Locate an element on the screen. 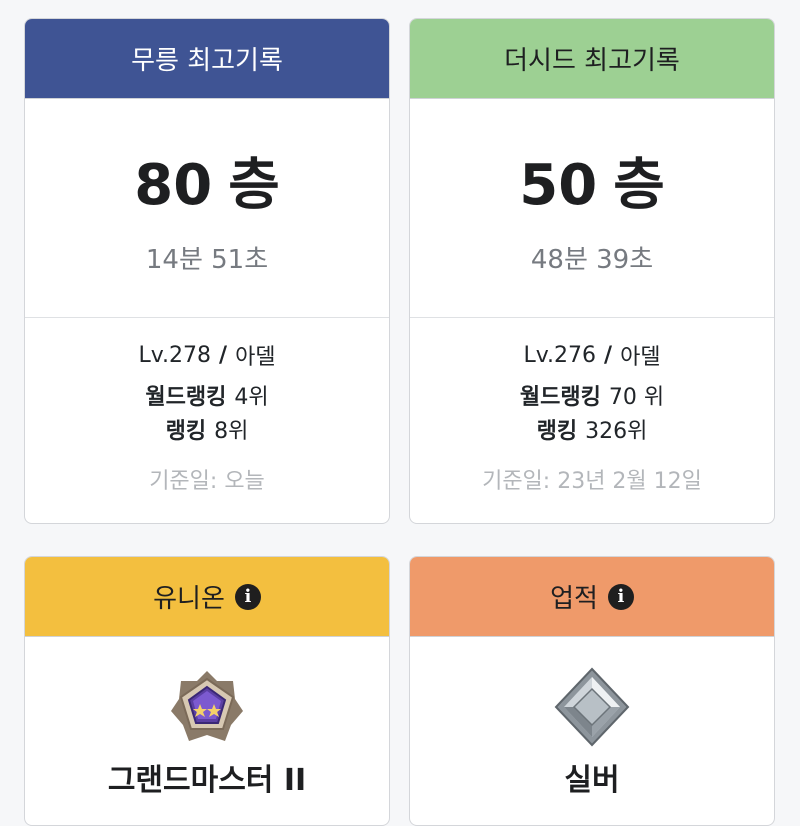 Image resolution: width=800 pixels, height=826 pixels. mureung-floor-value: 80 is located at coordinates (173, 185).